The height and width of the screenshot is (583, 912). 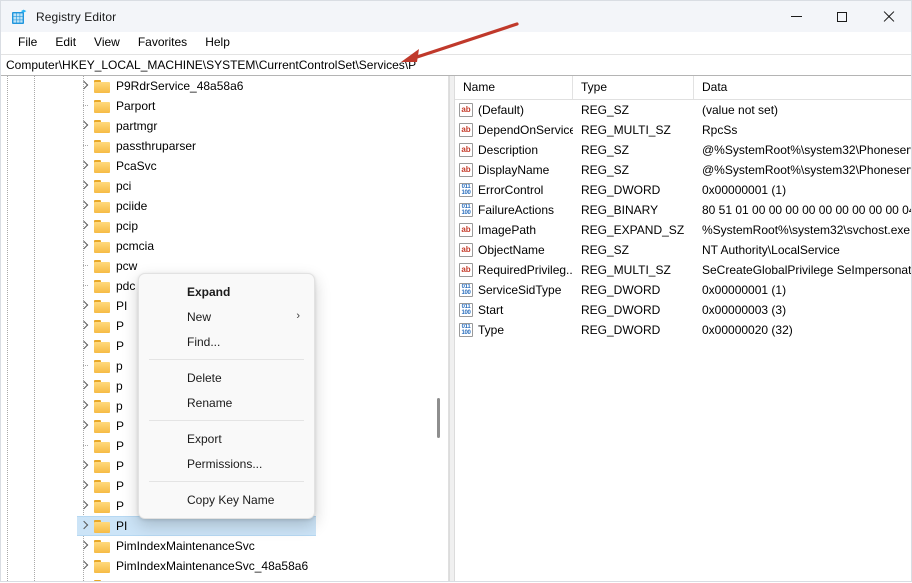 What do you see at coordinates (76, 16) in the screenshot?
I see `window-title: Registry Editor` at bounding box center [76, 16].